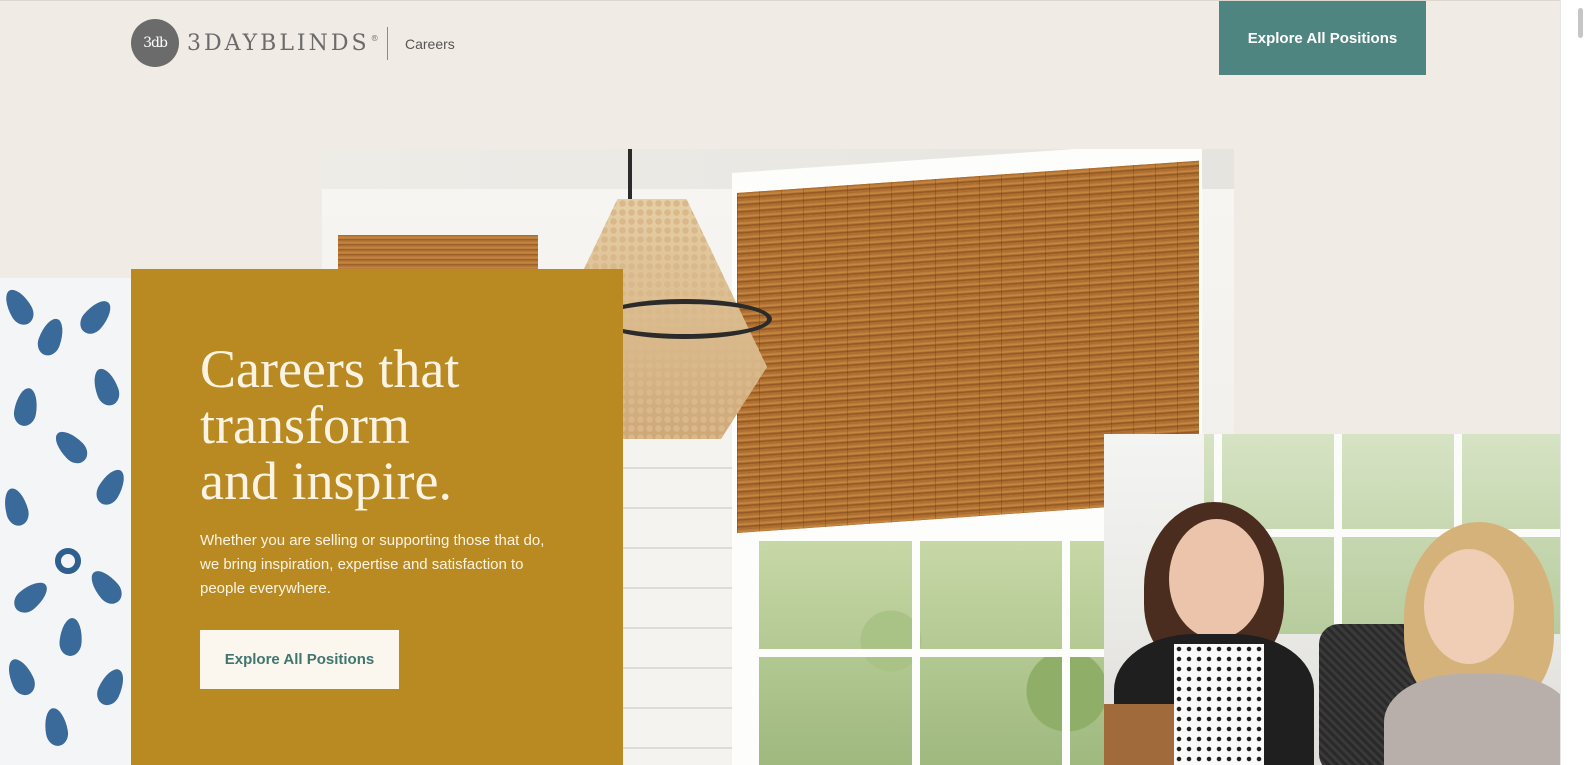 The width and height of the screenshot is (1591, 765). Describe the element at coordinates (278, 43) in the screenshot. I see `logo-word-text: 3DAYBLINDS` at that location.